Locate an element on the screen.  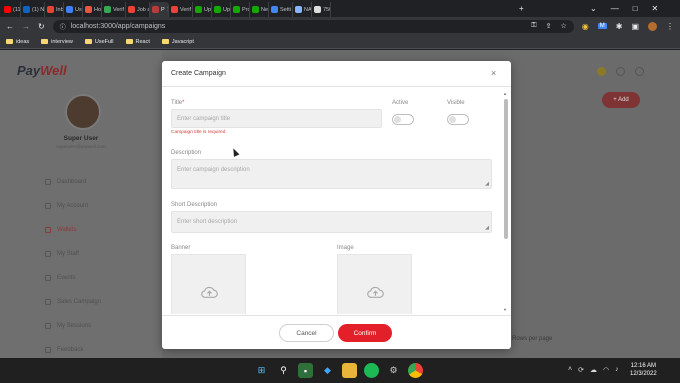
settings-icon: ⚙ is located at coordinates (393, 370).